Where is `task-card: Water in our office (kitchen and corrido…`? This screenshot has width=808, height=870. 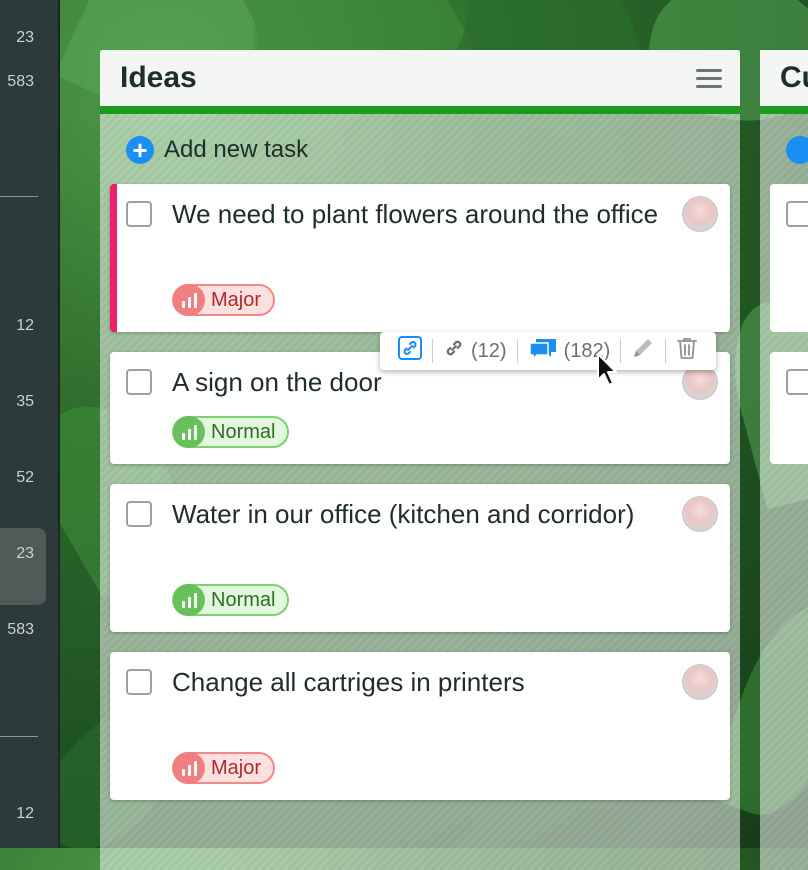
task-card: Water in our office (kitchen and corrido… is located at coordinates (420, 558).